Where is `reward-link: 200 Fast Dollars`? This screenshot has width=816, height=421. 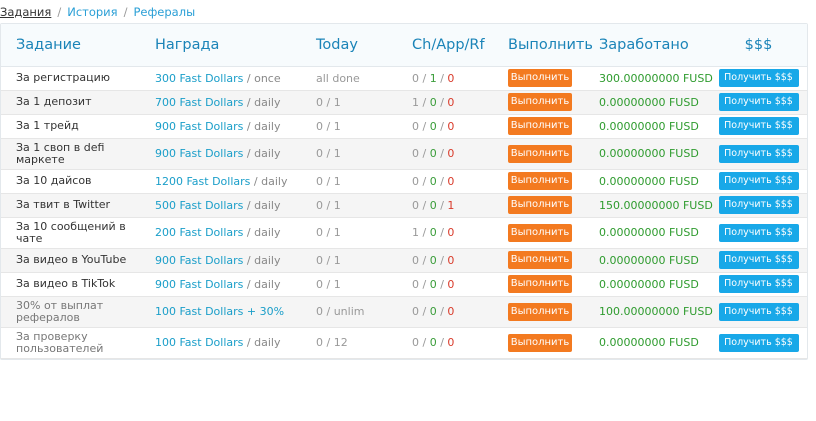
reward-link: 200 Fast Dollars is located at coordinates (199, 232).